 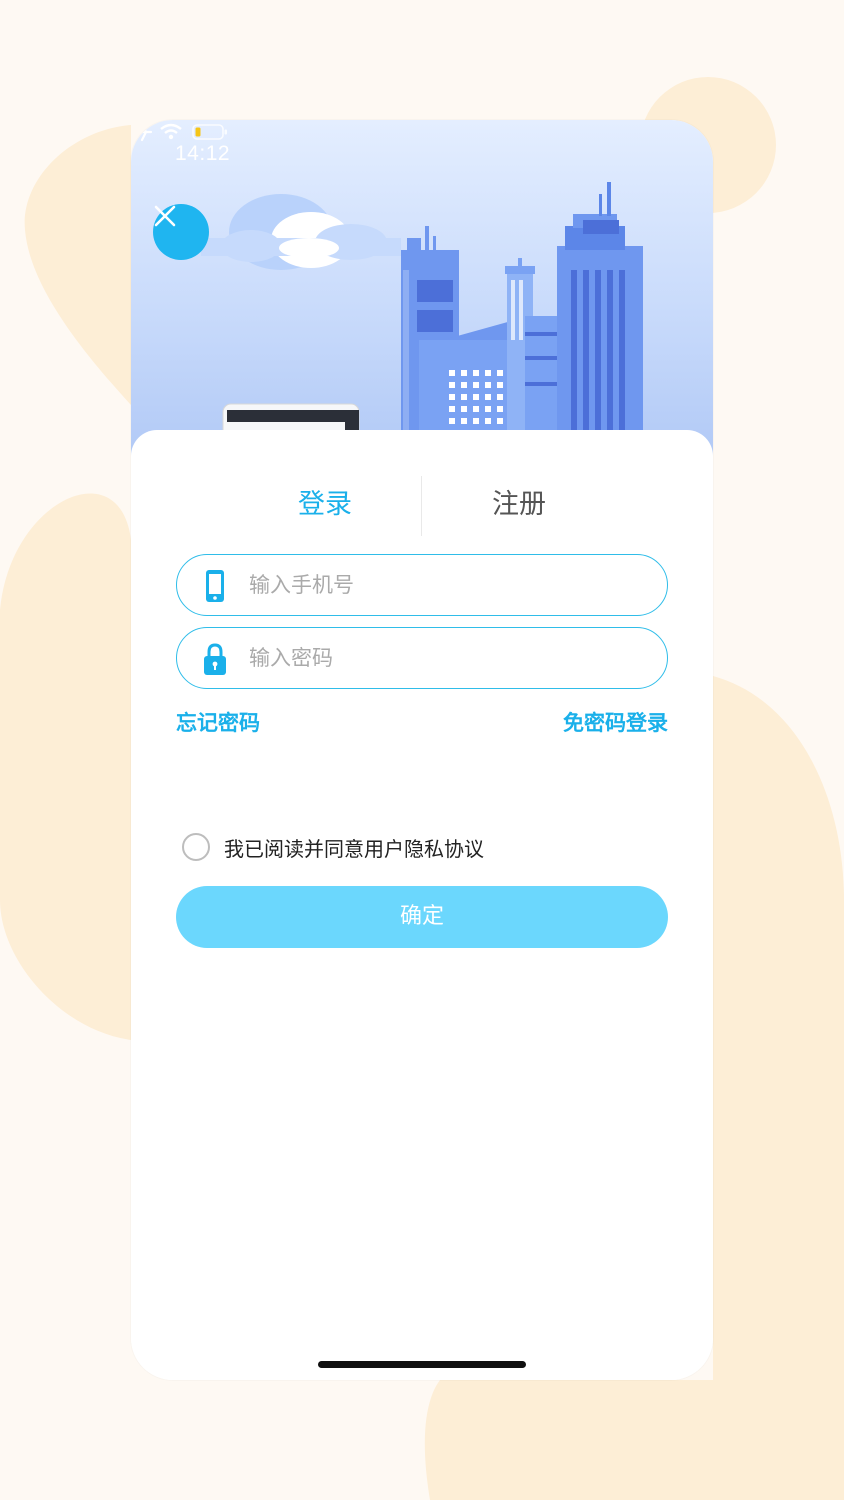 What do you see at coordinates (196, 847) in the screenshot?
I see `agreement-radio` at bounding box center [196, 847].